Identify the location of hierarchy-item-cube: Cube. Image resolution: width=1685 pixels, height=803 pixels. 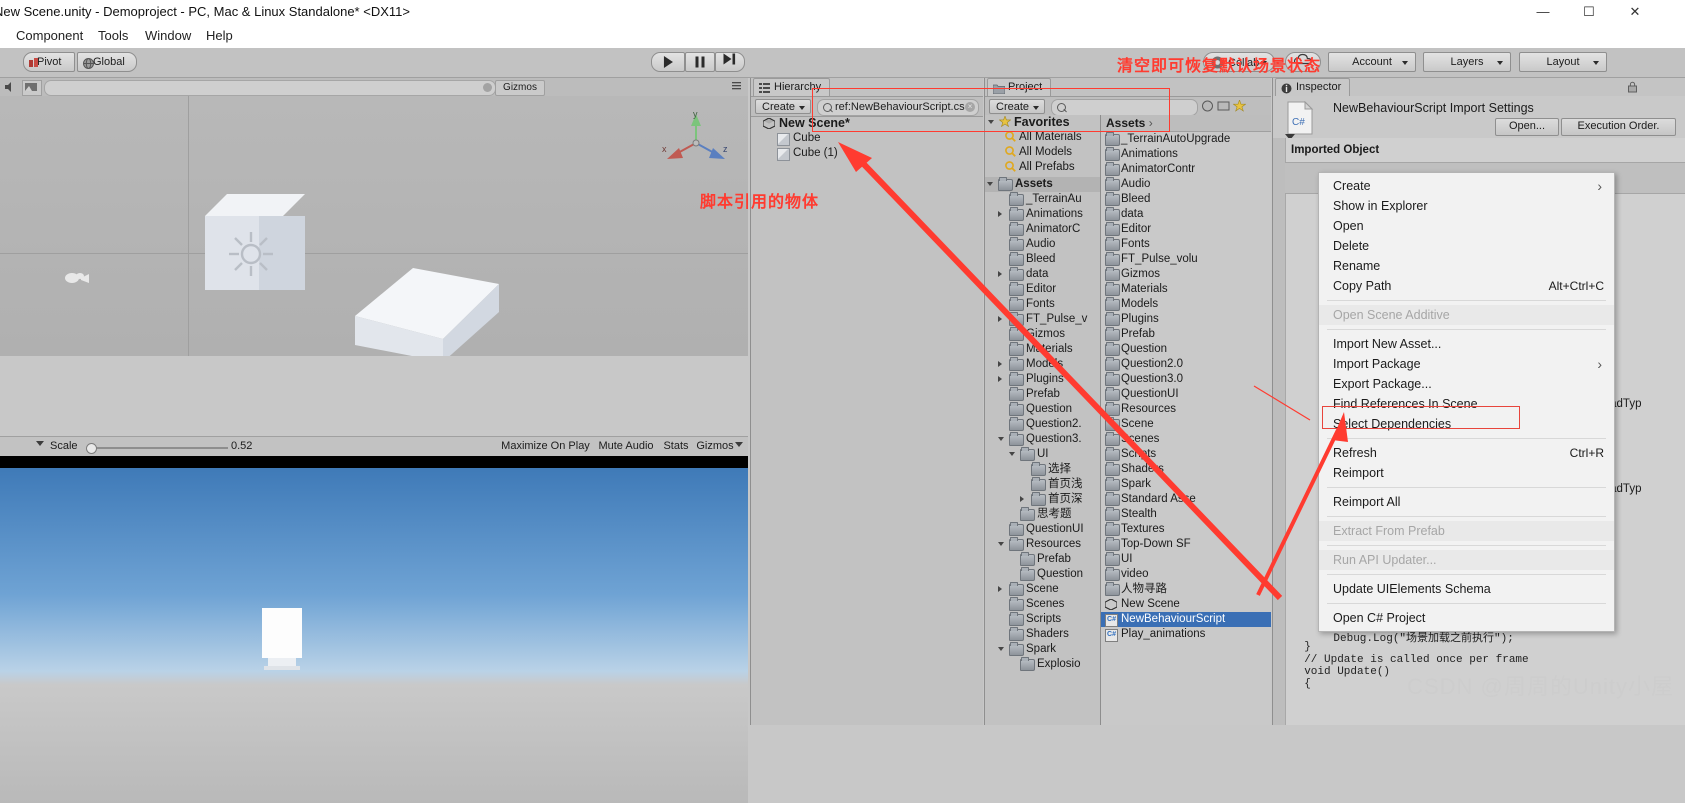
(867, 138).